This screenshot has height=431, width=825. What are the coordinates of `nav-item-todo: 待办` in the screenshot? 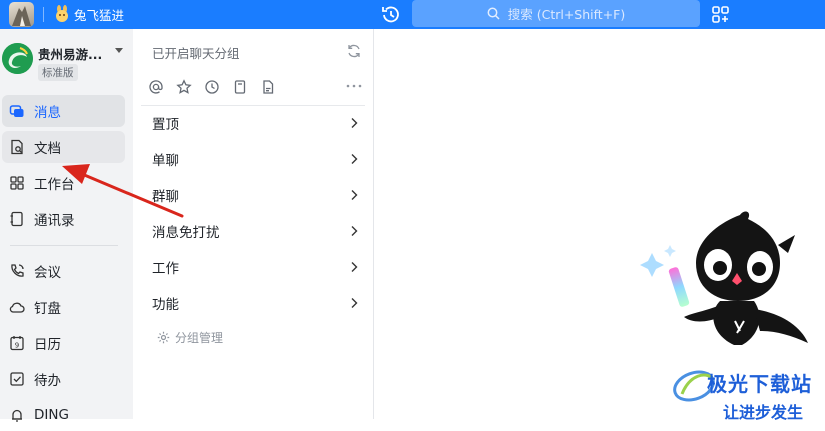 It's located at (63, 379).